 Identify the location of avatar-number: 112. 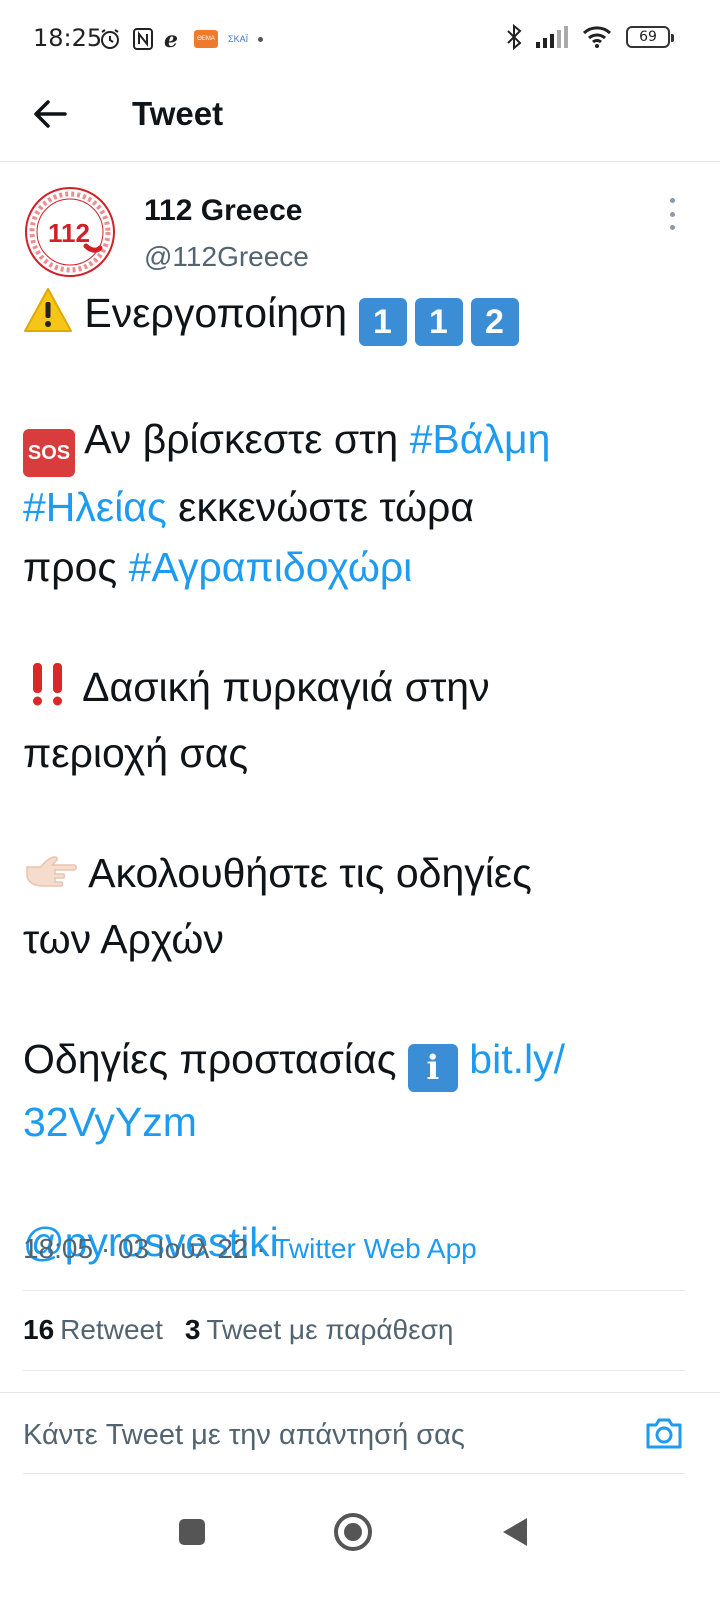
(69, 233).